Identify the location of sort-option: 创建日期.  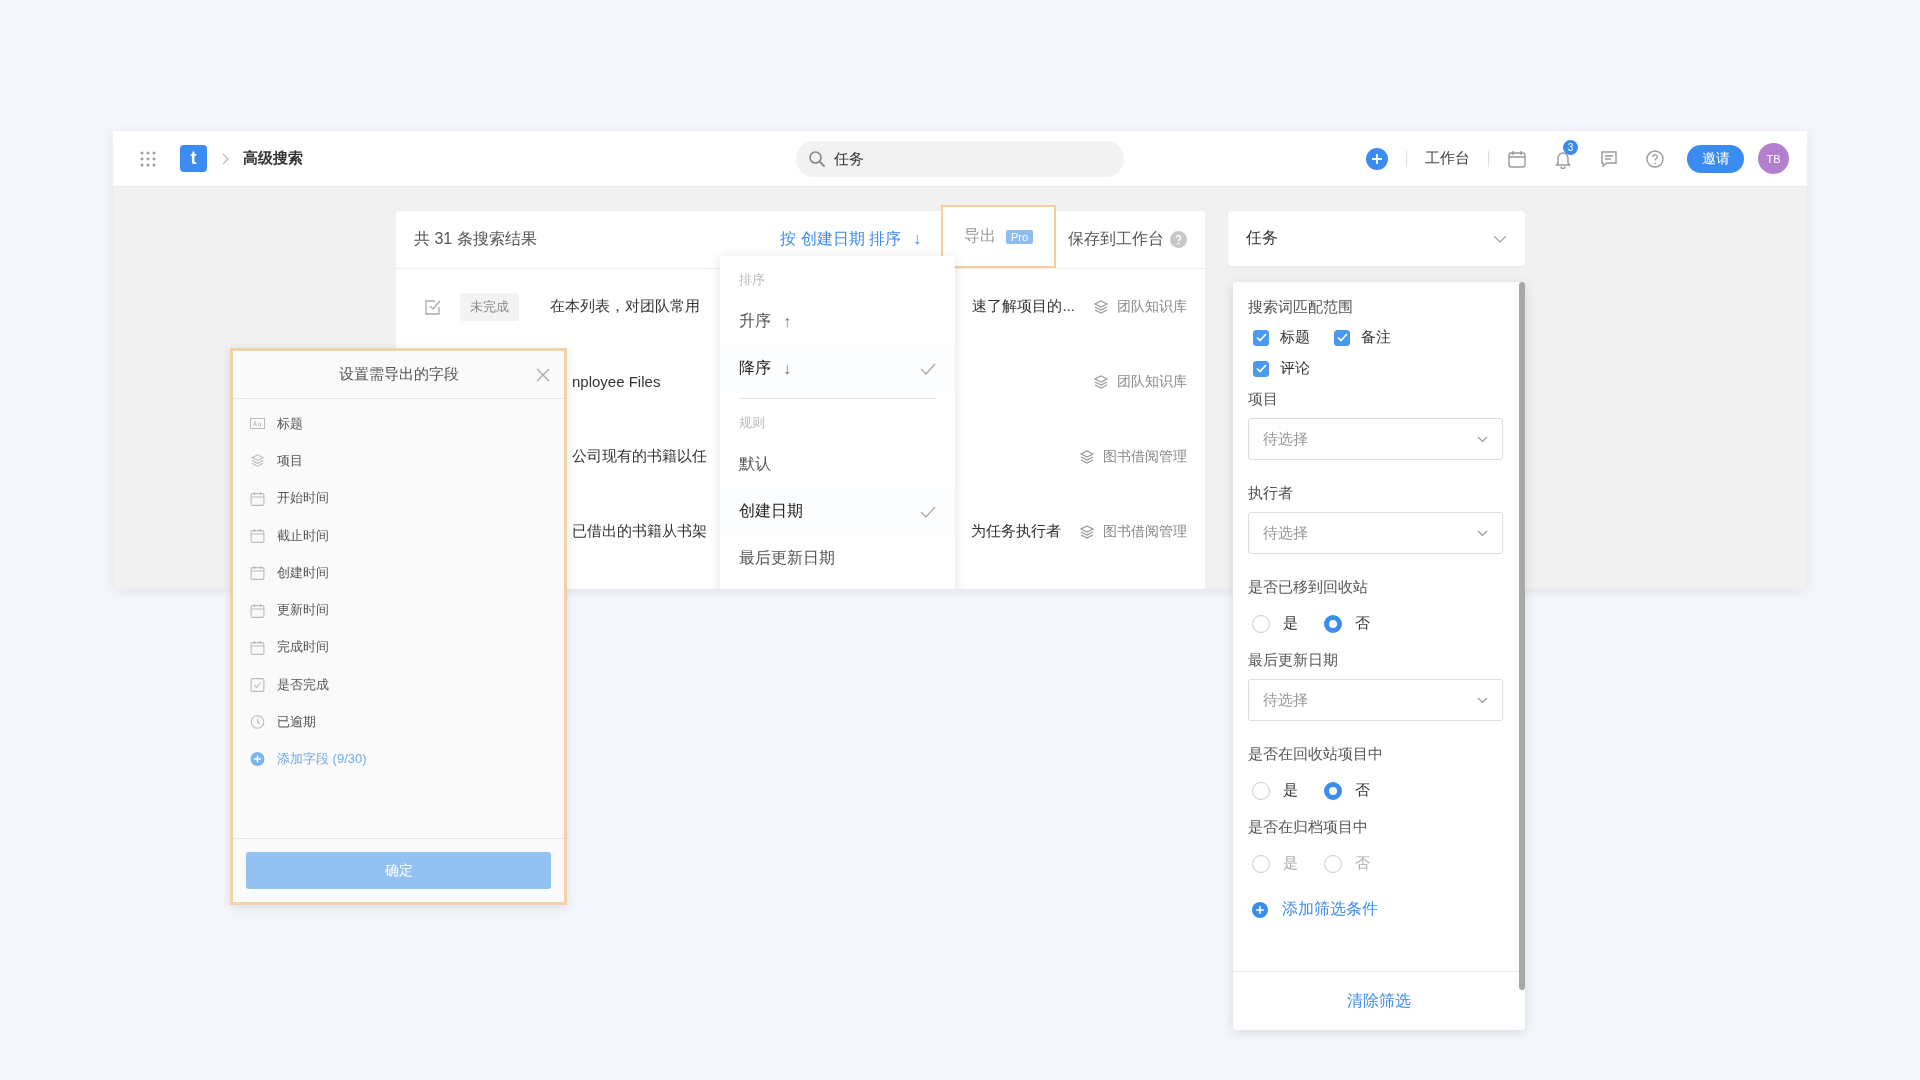
(837, 511).